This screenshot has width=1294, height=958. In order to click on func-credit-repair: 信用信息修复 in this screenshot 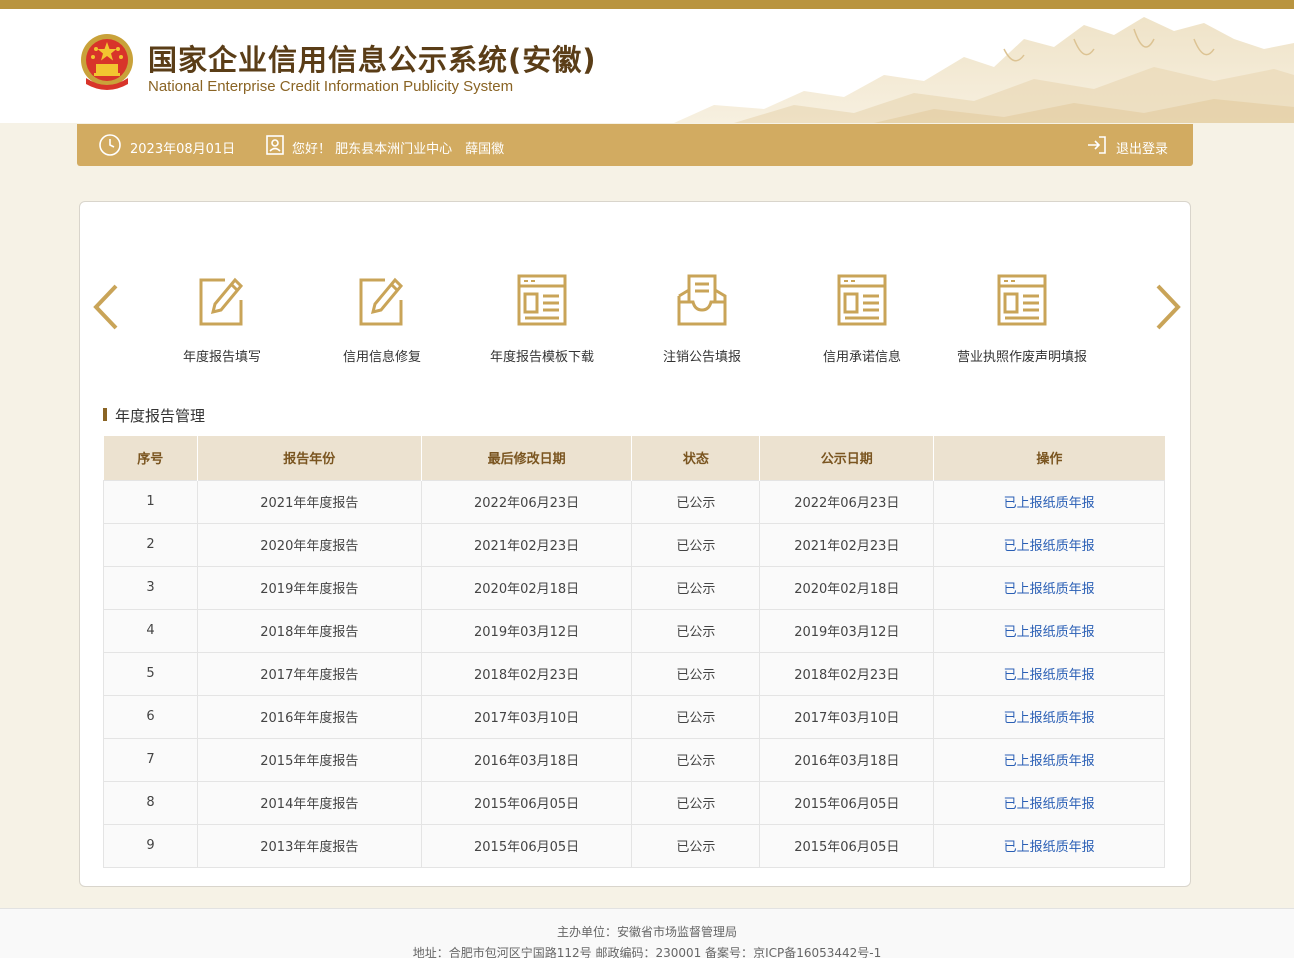, I will do `click(382, 318)`.